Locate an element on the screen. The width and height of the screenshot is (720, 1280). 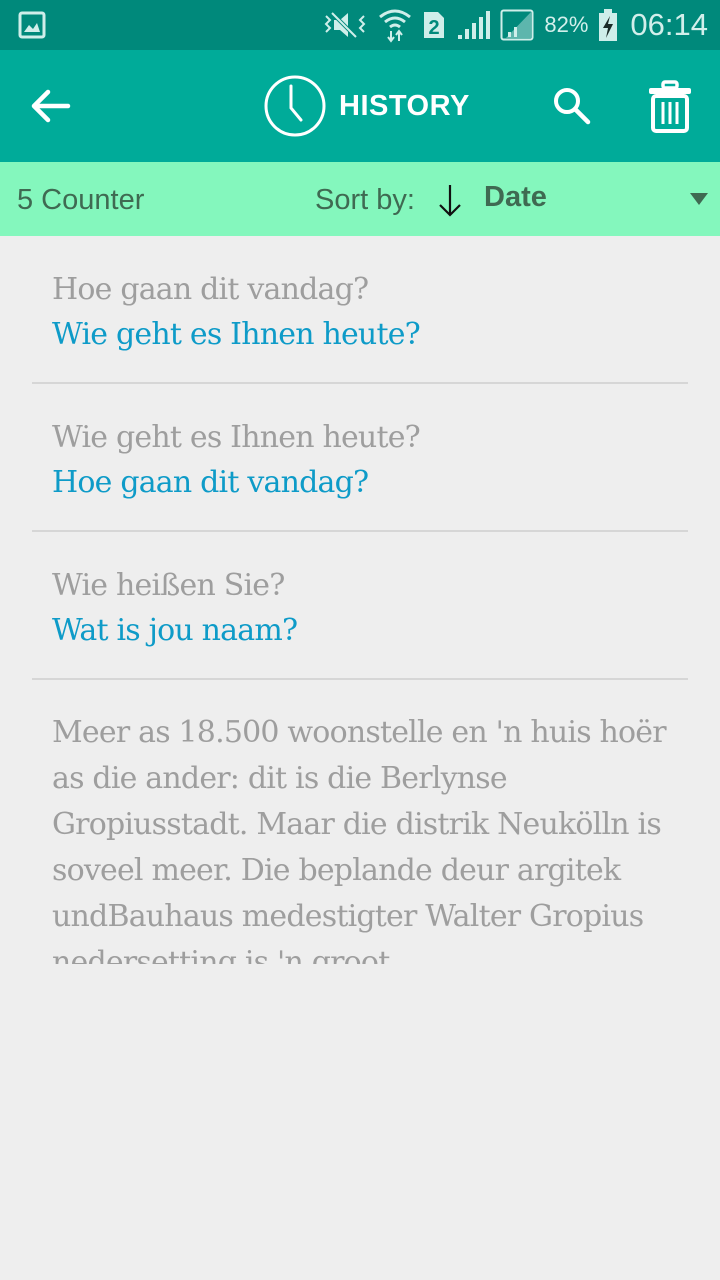
status-bar: 2 82% 06:14 is located at coordinates (360, 25).